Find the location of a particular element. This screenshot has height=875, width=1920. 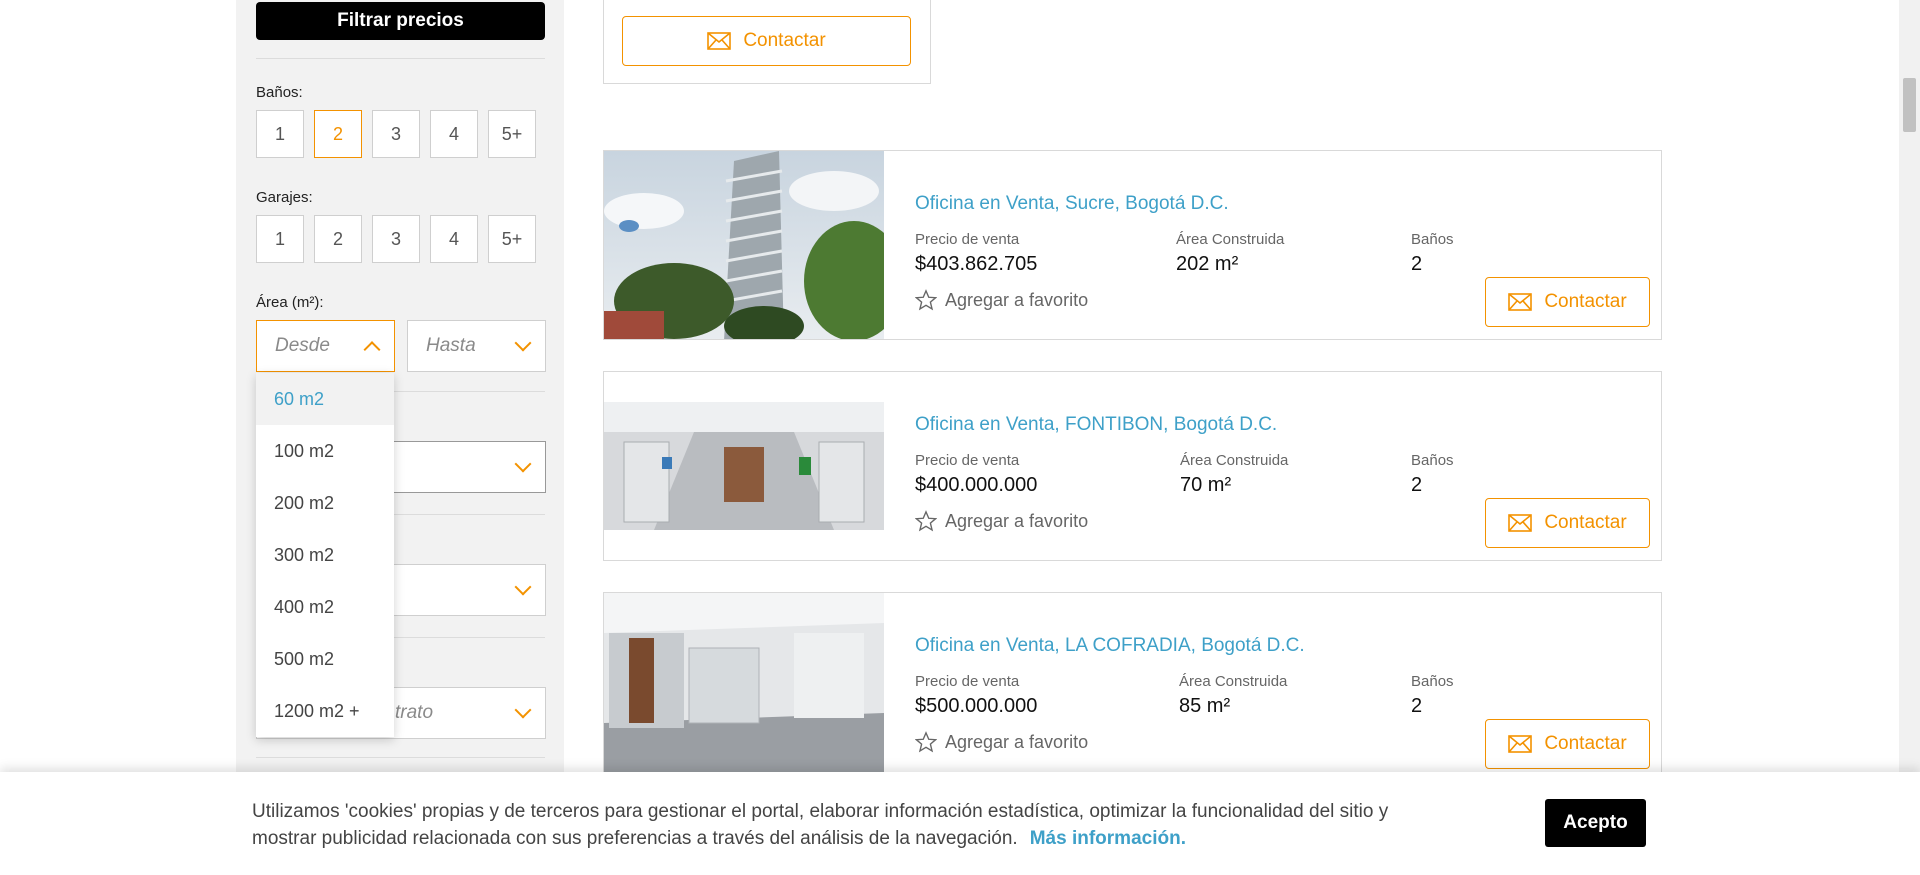

area-to-select: Hasta is located at coordinates (476, 346).